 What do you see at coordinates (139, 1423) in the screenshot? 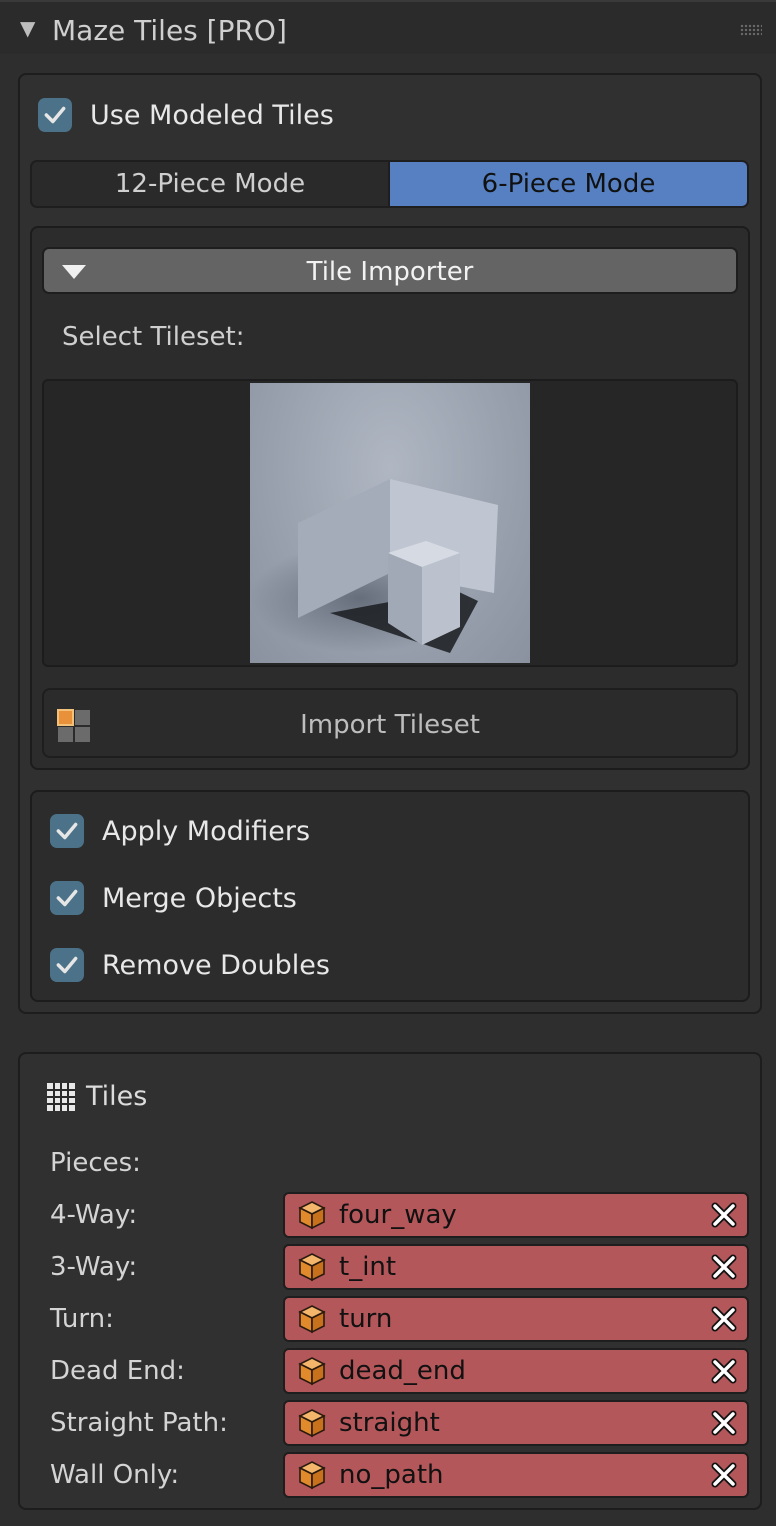
I see `piece-label-straight-path: Straight Path:` at bounding box center [139, 1423].